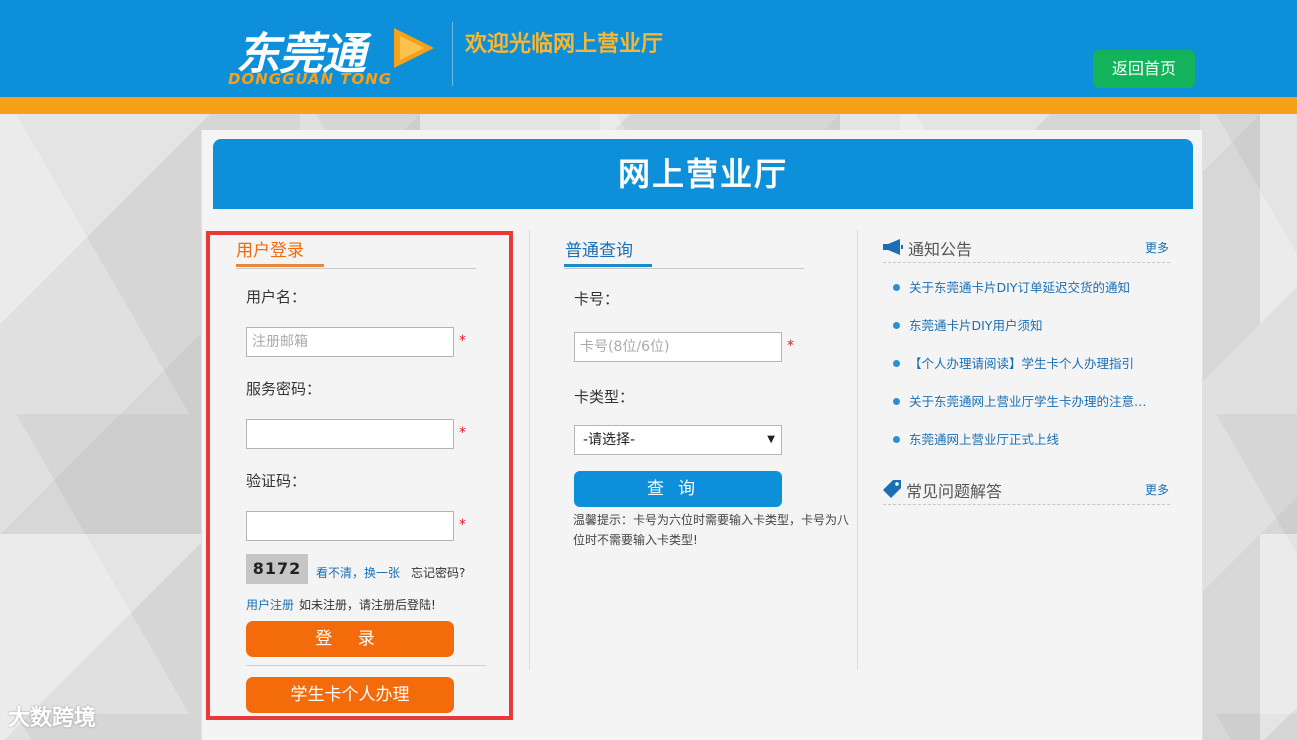 The image size is (1297, 740). Describe the element at coordinates (1023, 287) in the screenshot. I see `notice-item: 关于东莞通卡片DIY订单延迟交货的通知` at that location.